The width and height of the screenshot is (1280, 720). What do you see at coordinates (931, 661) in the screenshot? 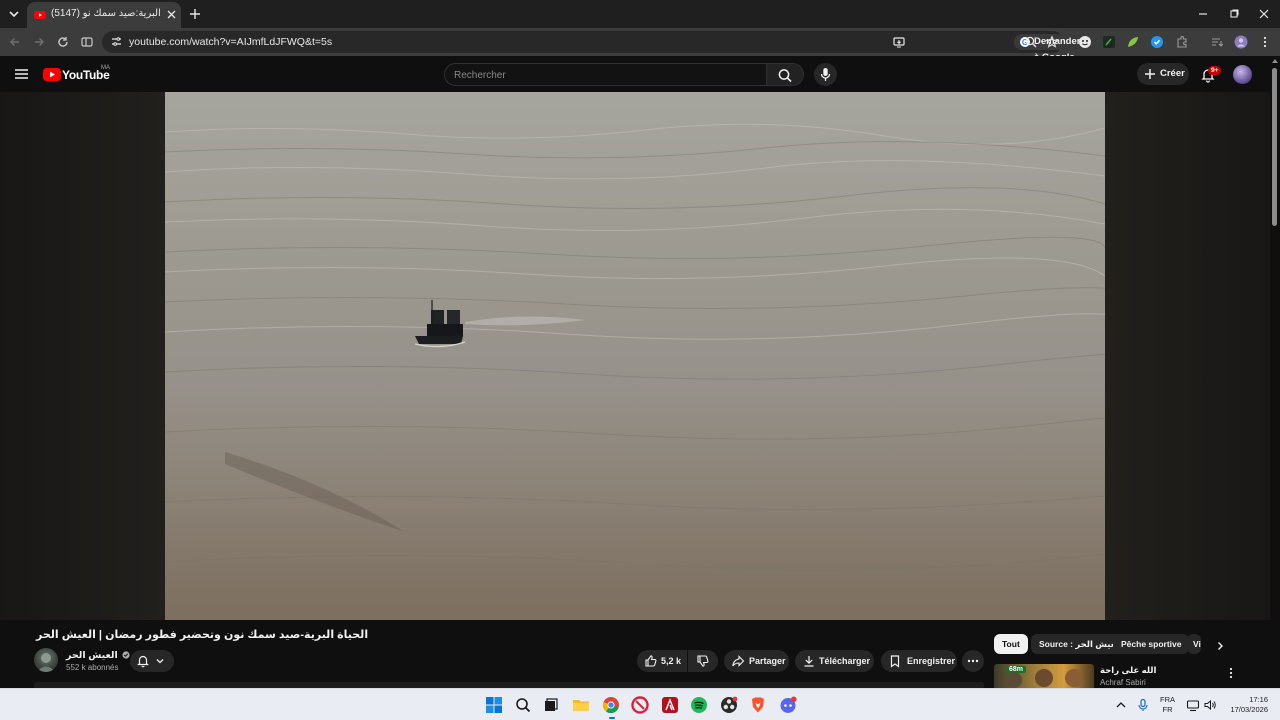
I see `save-label: Enregistrer` at bounding box center [931, 661].